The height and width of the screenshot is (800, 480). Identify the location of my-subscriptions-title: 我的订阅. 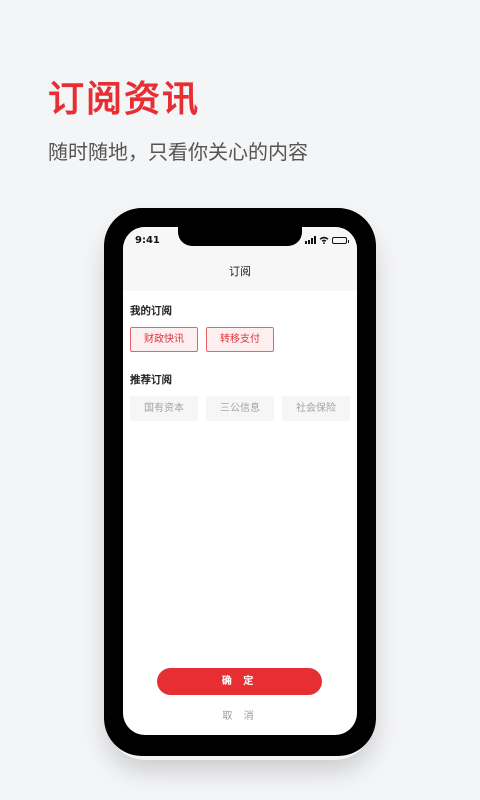
(151, 311).